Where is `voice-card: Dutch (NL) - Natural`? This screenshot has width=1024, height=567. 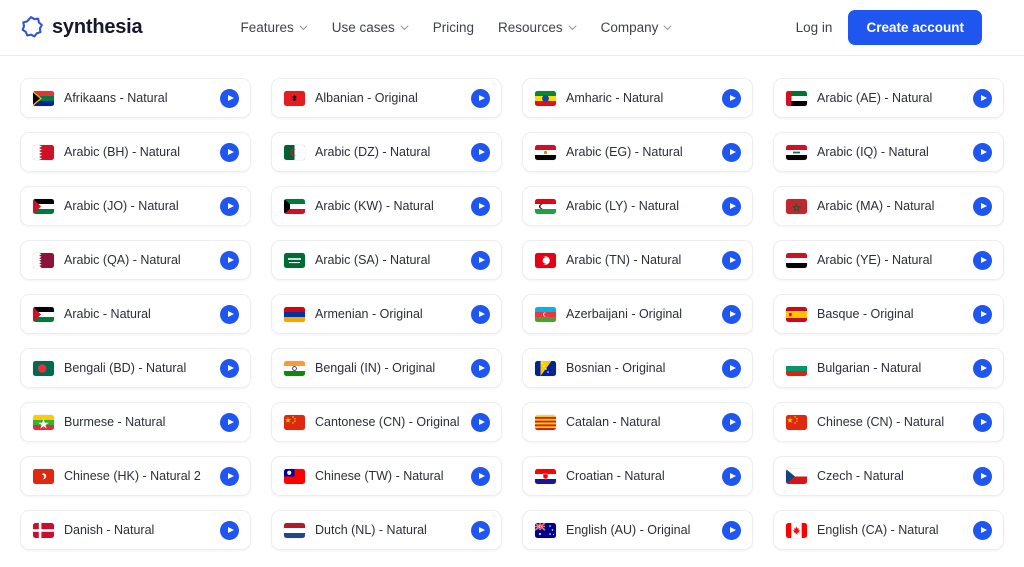 voice-card: Dutch (NL) - Natural is located at coordinates (386, 530).